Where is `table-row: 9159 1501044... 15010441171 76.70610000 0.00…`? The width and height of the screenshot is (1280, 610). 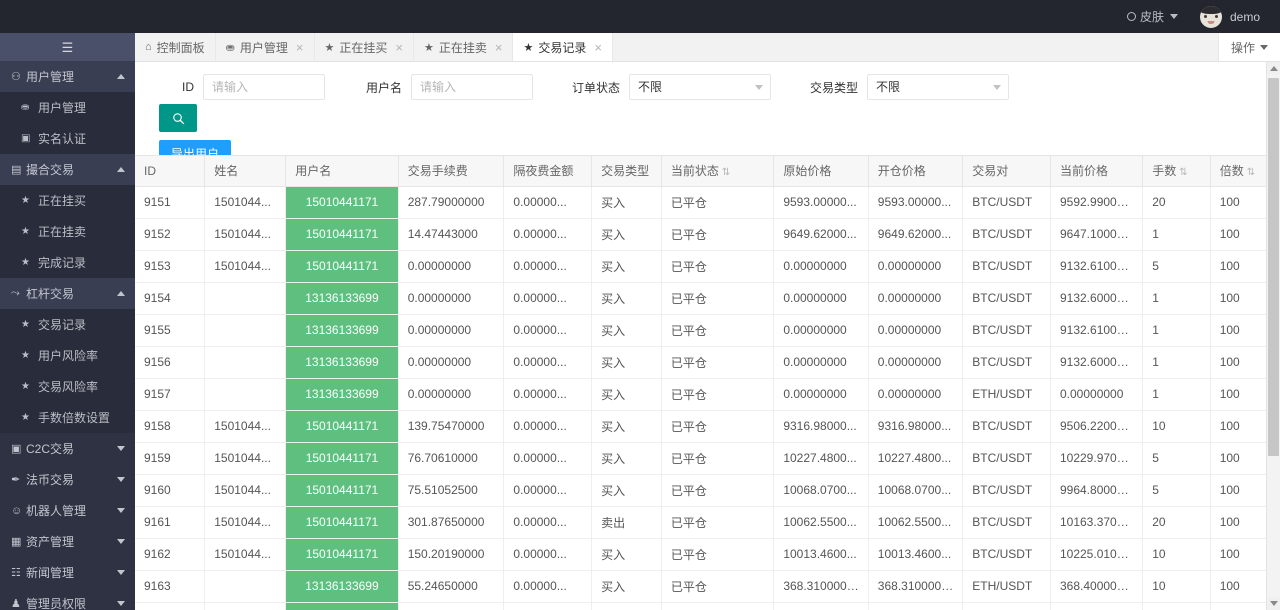 table-row: 9159 1501044... 15010441171 76.70610000 0.00… is located at coordinates (701, 458).